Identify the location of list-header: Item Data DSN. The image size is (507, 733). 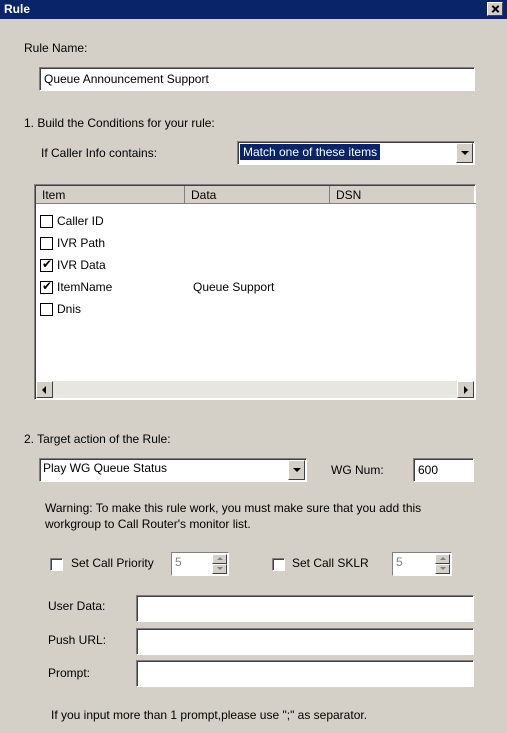
(256, 195).